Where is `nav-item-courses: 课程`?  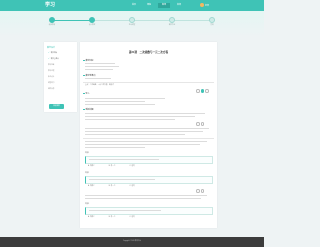
nav-item-courses: 课程 is located at coordinates (149, 5).